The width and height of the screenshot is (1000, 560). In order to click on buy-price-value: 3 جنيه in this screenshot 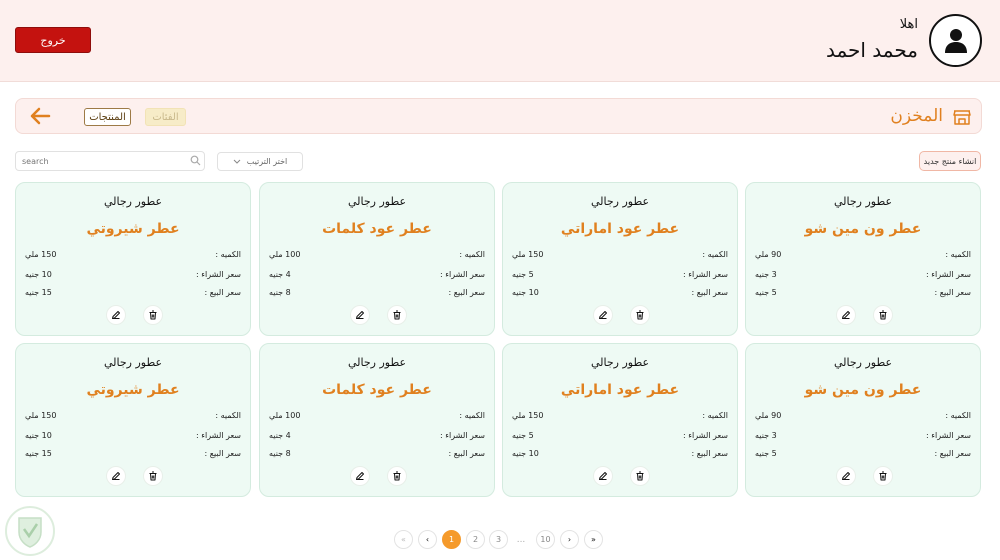, I will do `click(766, 274)`.